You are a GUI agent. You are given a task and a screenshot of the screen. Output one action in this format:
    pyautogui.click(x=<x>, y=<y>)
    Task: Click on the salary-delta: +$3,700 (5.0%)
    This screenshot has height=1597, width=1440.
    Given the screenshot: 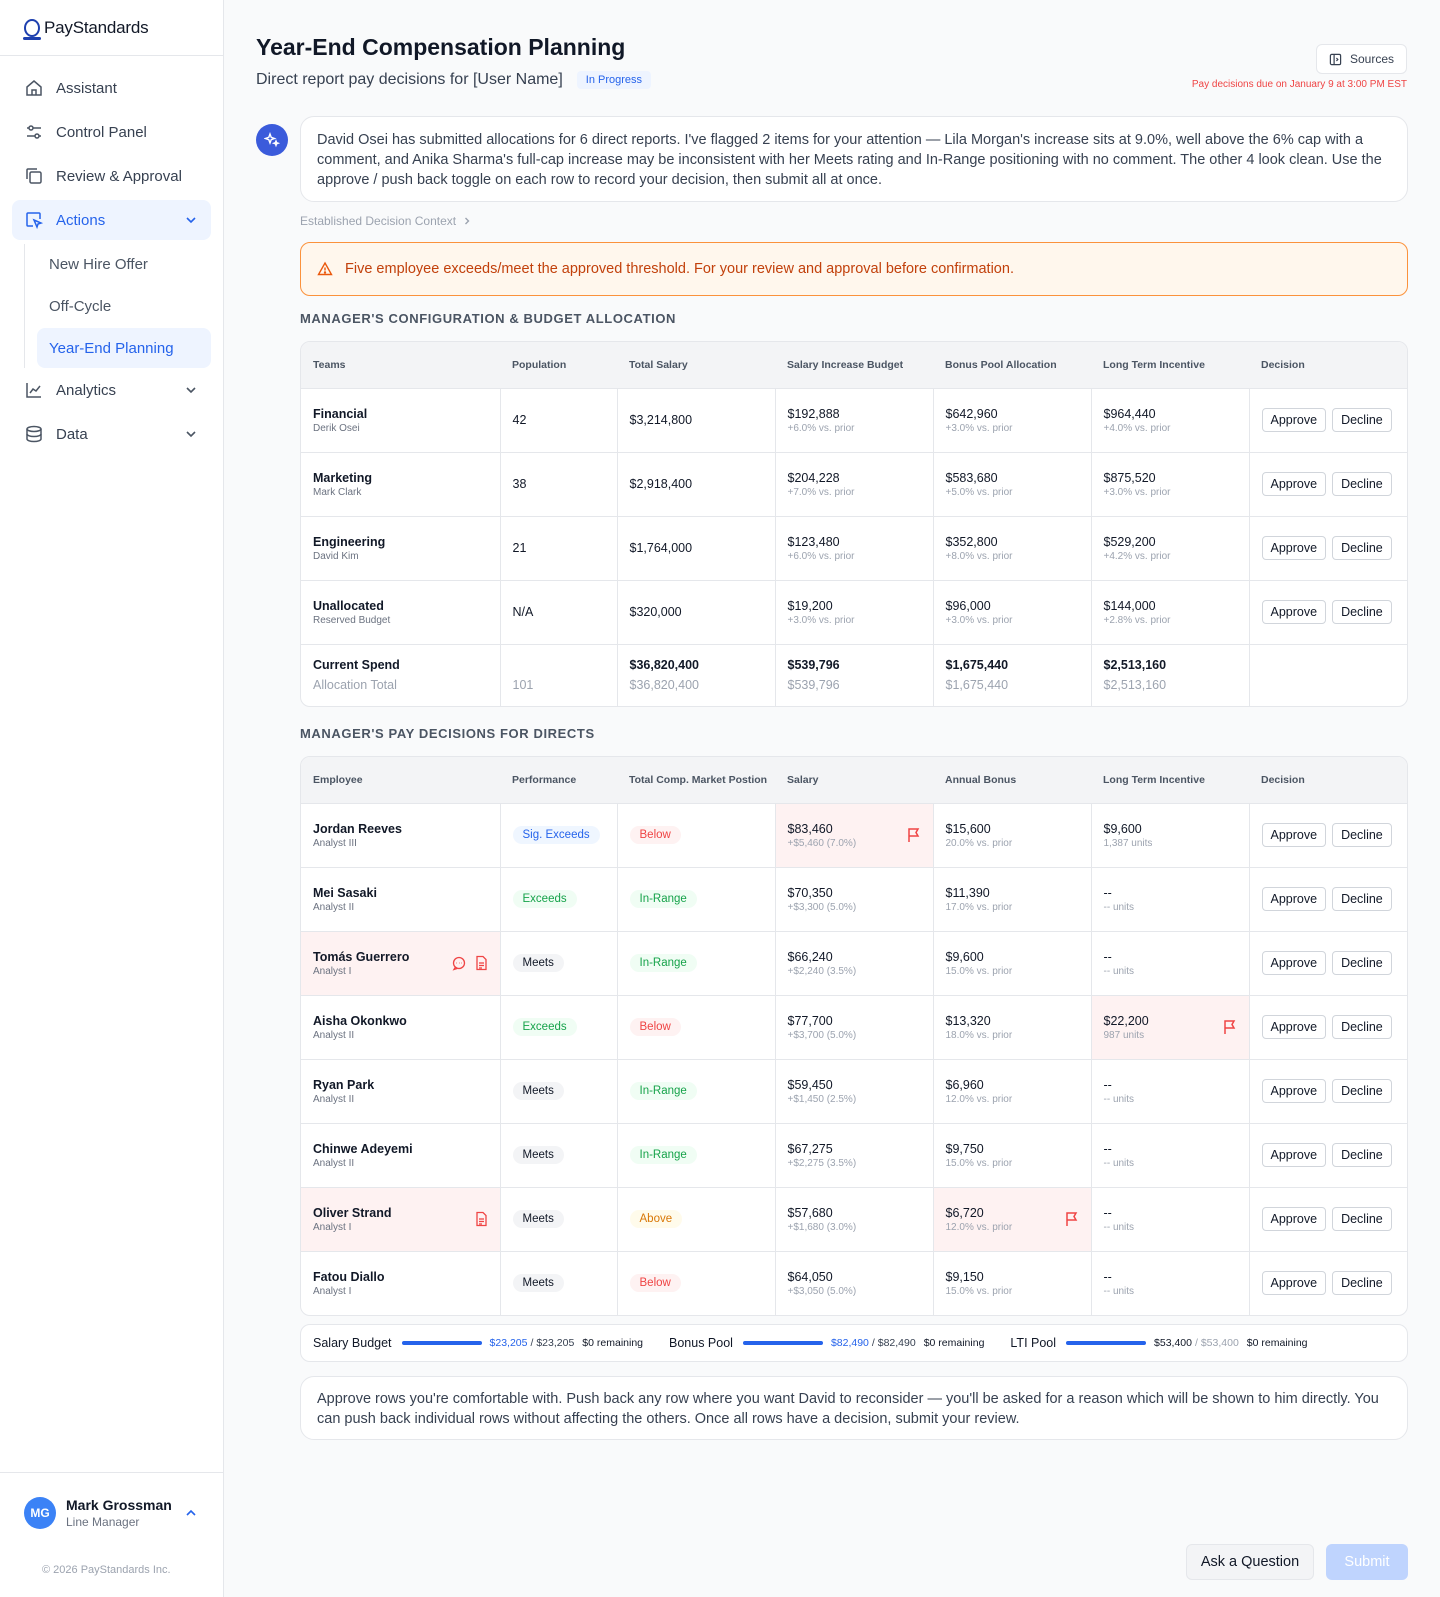 What is the action you would take?
    pyautogui.click(x=822, y=1035)
    